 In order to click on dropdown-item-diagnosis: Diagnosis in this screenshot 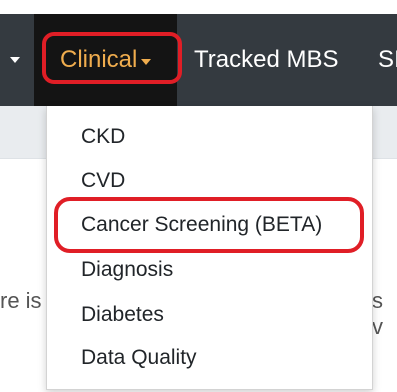, I will do `click(127, 270)`.